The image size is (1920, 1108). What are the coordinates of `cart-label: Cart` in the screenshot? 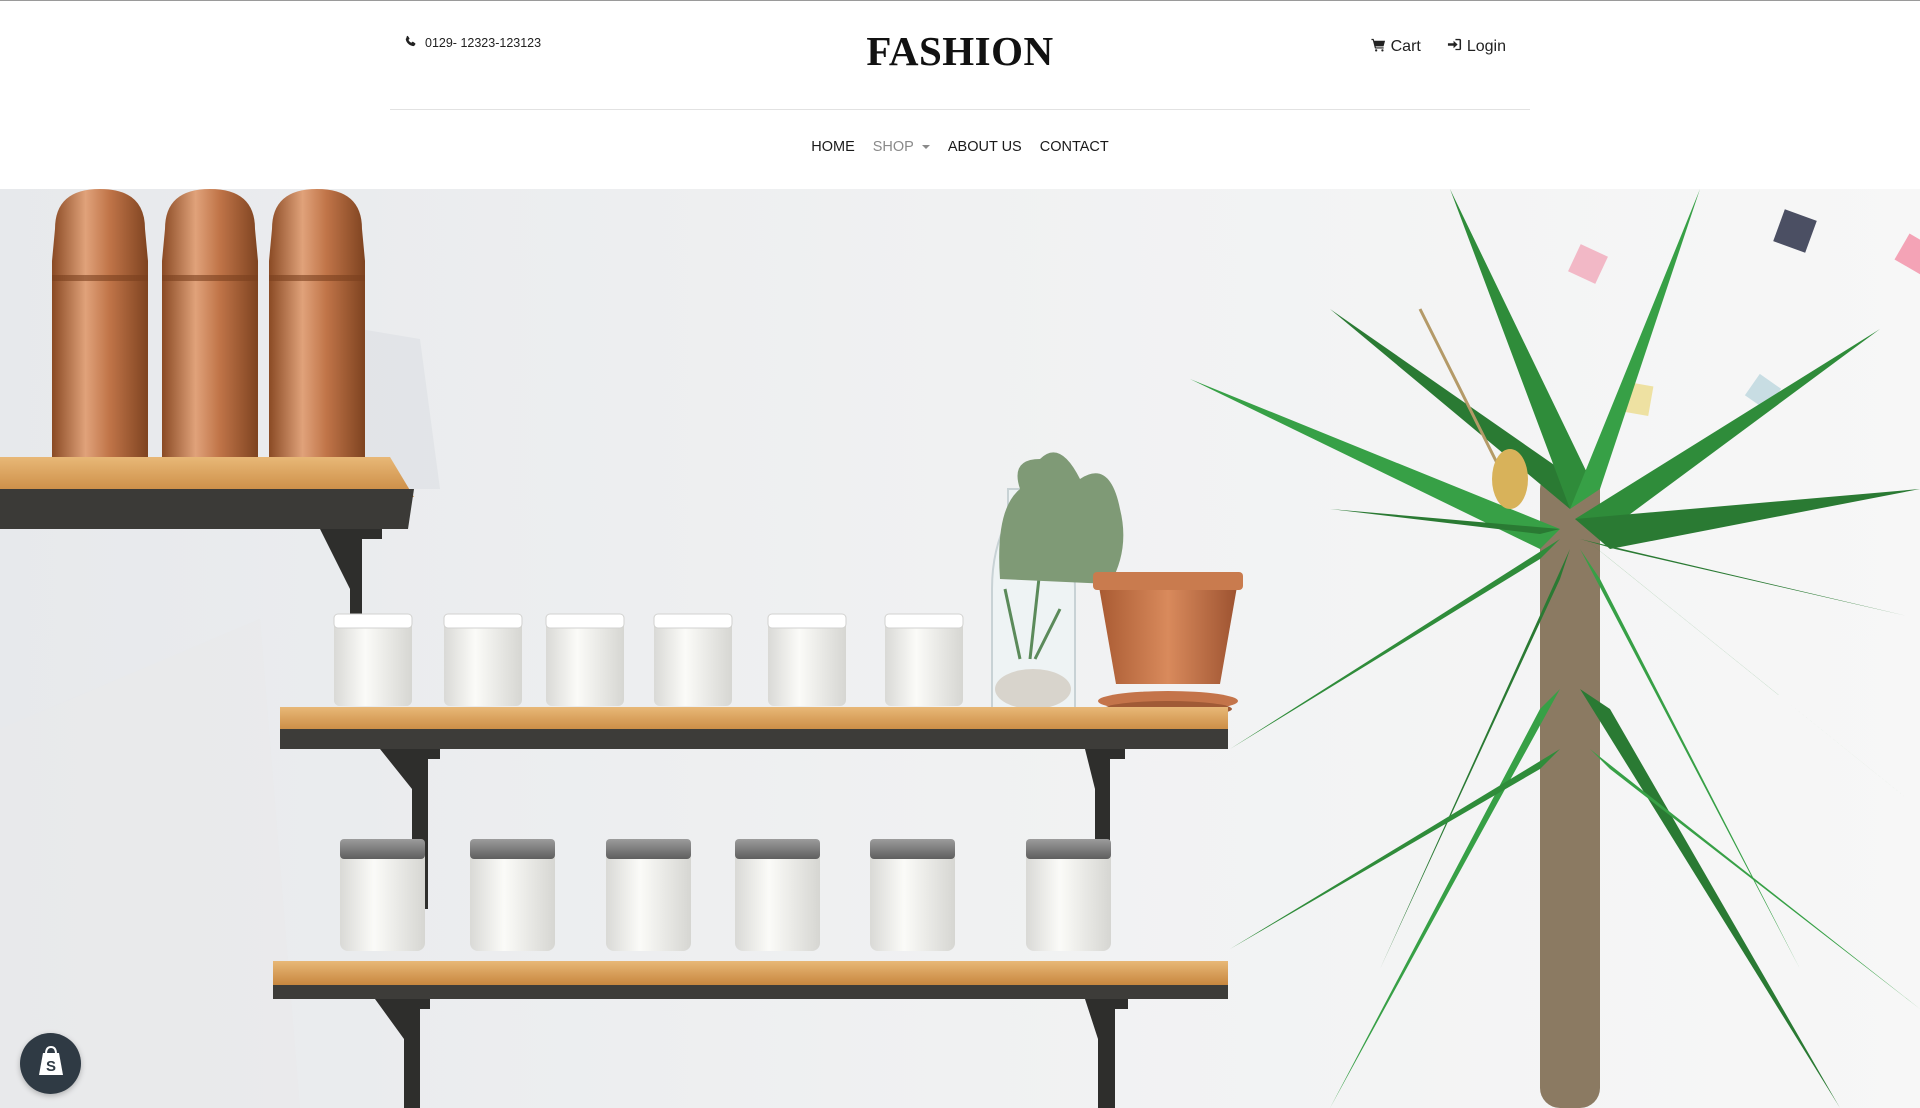 It's located at (1405, 46).